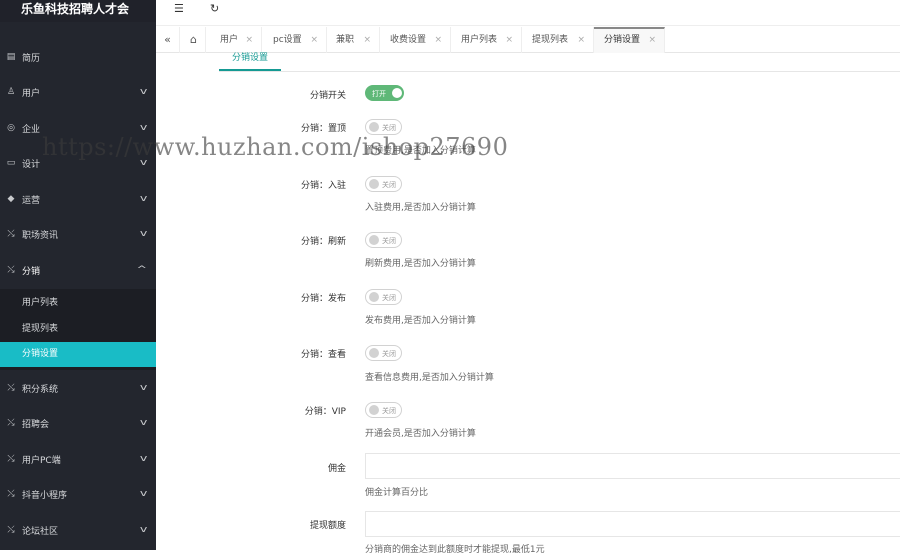  I want to click on tab-user: 用户 ×, so click(236, 40).